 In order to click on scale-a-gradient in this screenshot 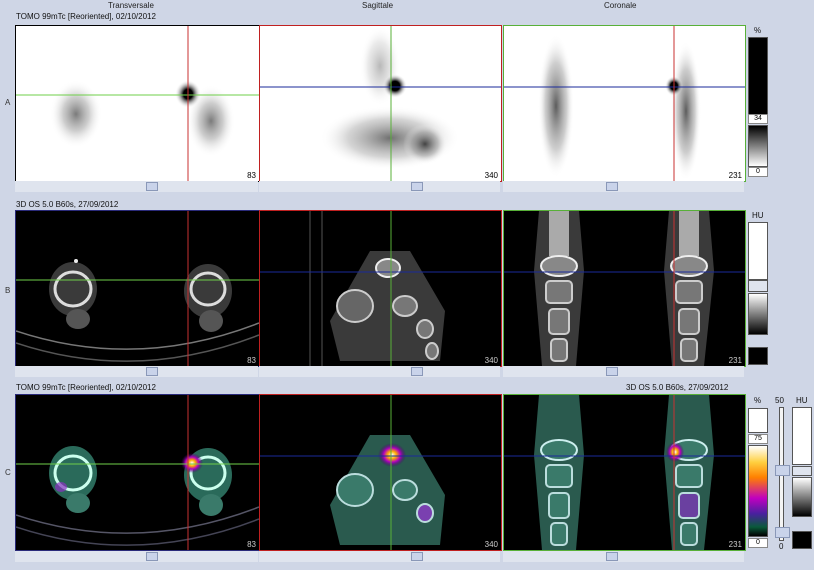, I will do `click(758, 146)`.